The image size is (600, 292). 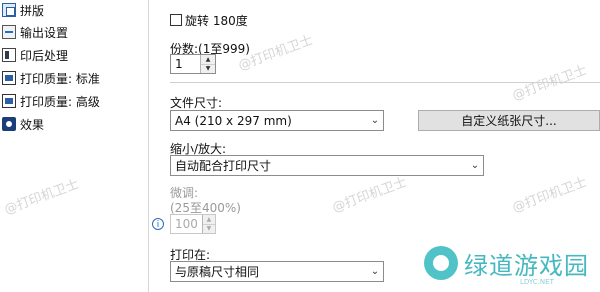 I want to click on scale-value: 自动配合打印尺寸, so click(x=223, y=166).